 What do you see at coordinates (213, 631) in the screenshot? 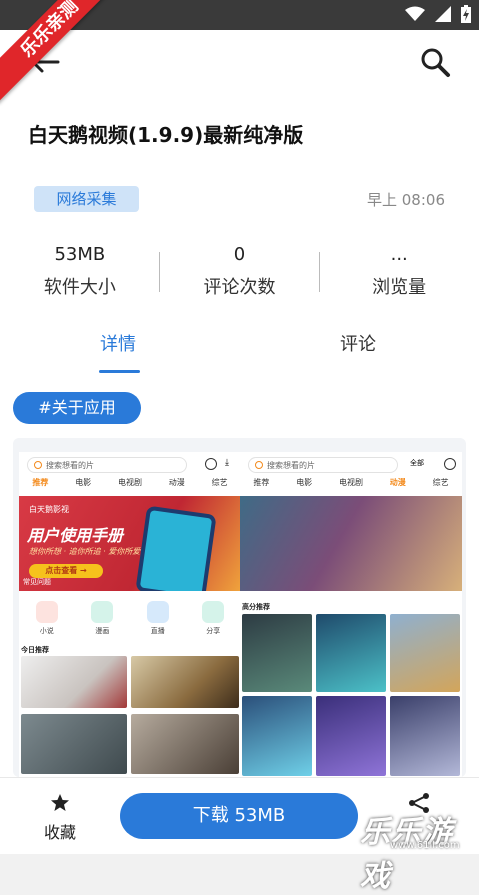
I see `category-label: 分享` at bounding box center [213, 631].